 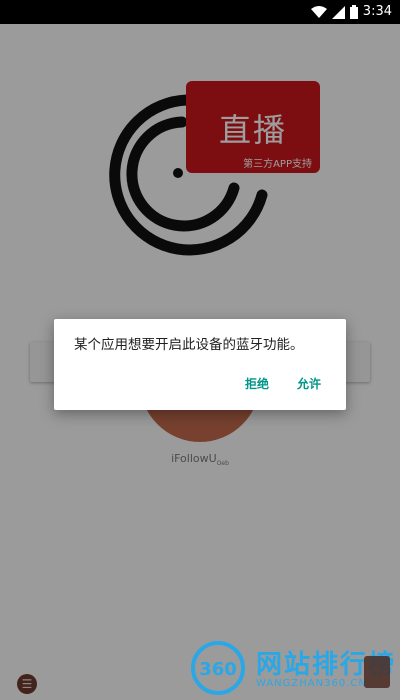 I want to click on status-time: 3:34, so click(x=377, y=11).